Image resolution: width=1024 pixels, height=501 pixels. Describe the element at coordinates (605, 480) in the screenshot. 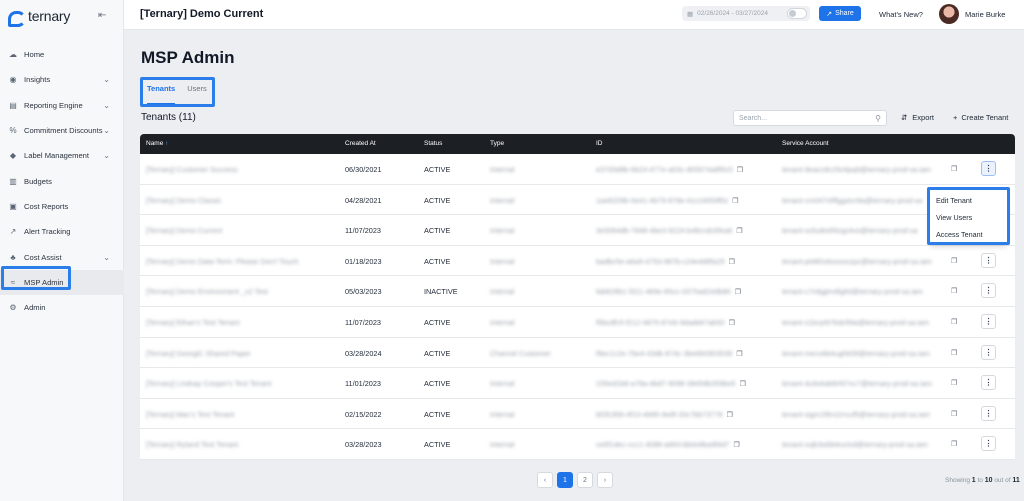

I see `next-page-icon: ›` at that location.